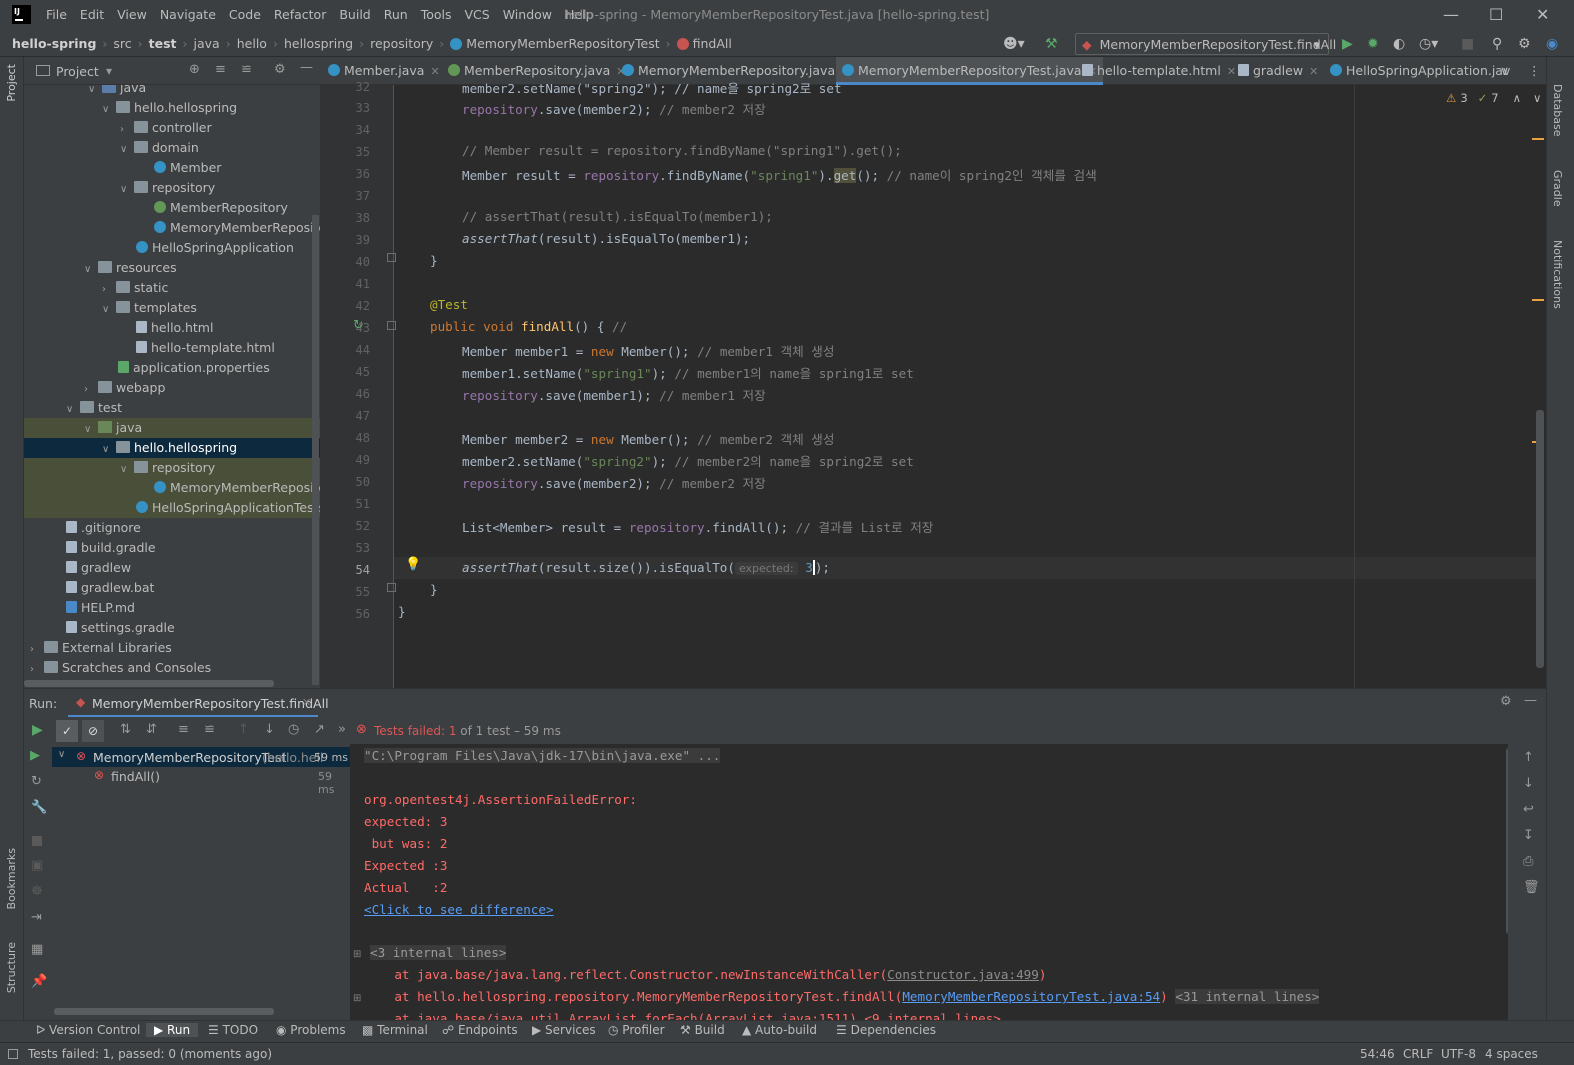 The width and height of the screenshot is (1574, 1065). I want to click on close-window-icon: ✕, so click(1542, 14).